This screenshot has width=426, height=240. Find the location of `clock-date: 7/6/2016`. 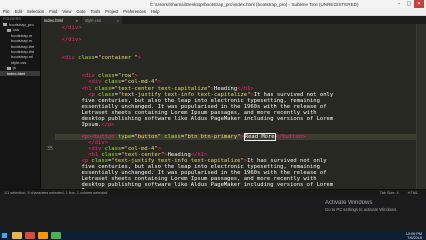

clock-date: 7/6/2016 is located at coordinates (414, 237).